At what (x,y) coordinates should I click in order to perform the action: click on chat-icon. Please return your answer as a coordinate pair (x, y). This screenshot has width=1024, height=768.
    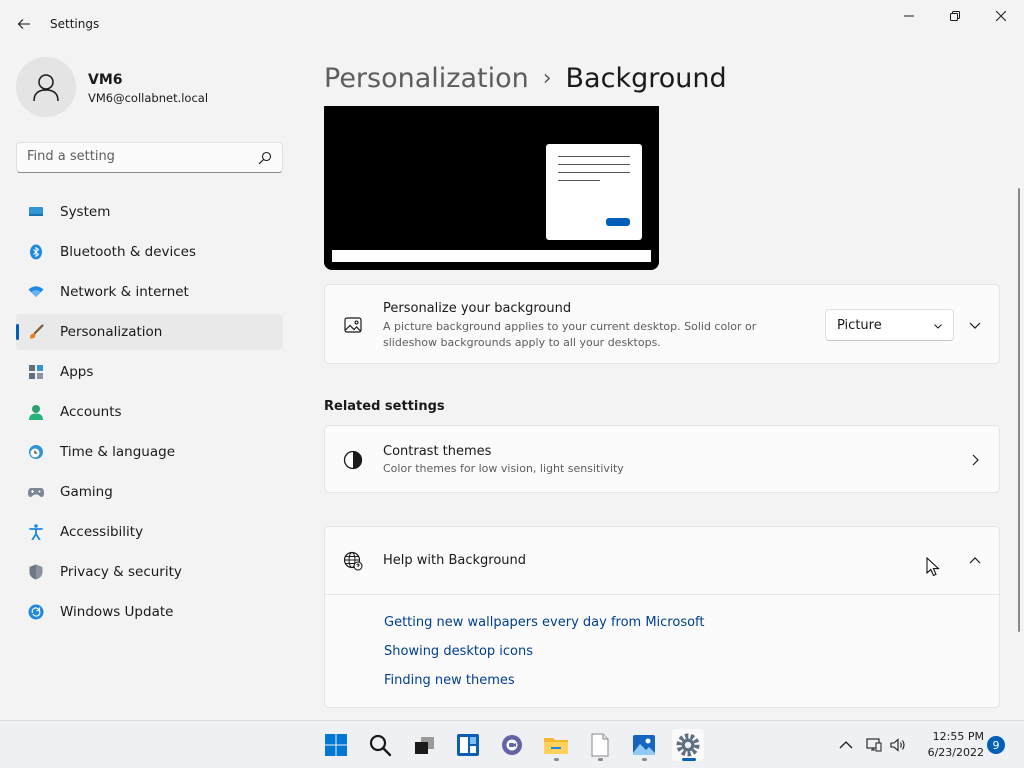
    Looking at the image, I should click on (512, 745).